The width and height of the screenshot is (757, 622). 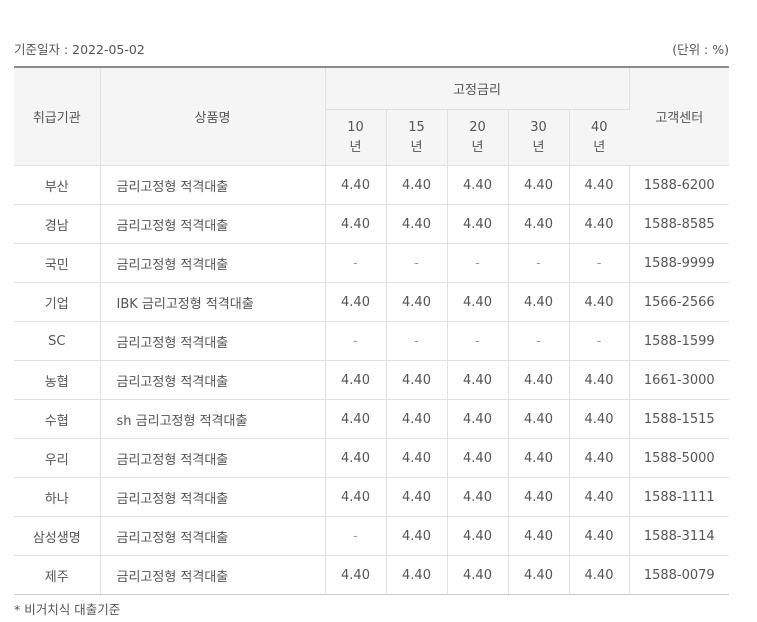 What do you see at coordinates (679, 263) in the screenshot?
I see `phone-cell: 1588-9999` at bounding box center [679, 263].